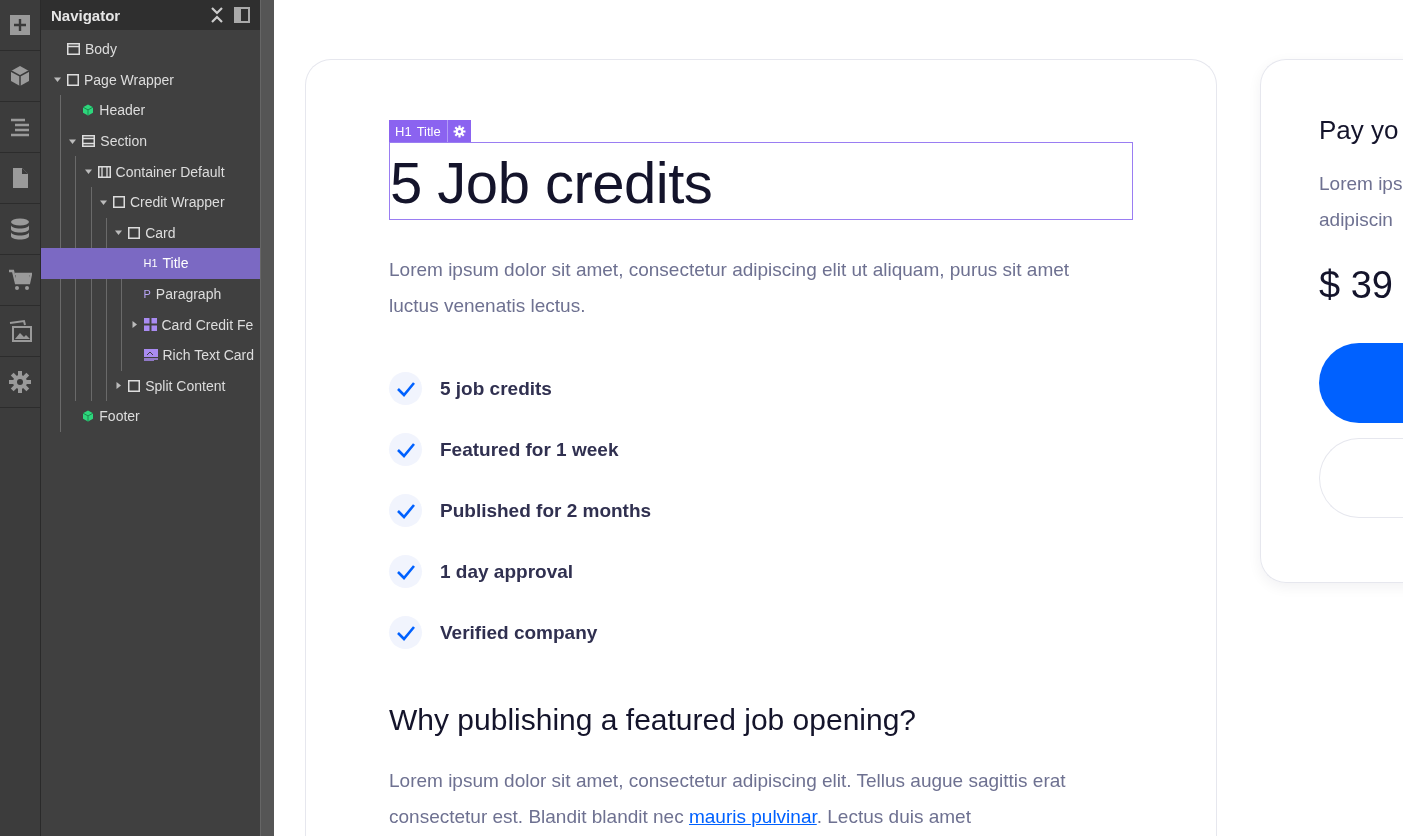 This screenshot has height=836, width=1403. I want to click on tree-label: Title, so click(175, 263).